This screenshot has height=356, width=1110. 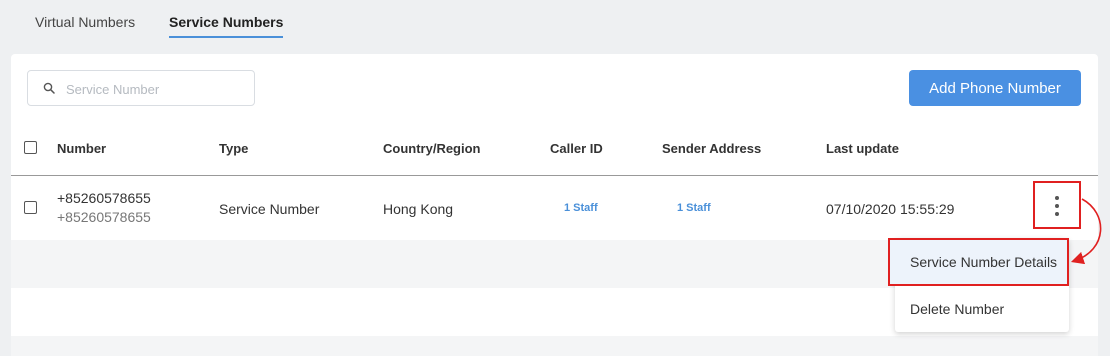 What do you see at coordinates (226, 26) in the screenshot?
I see `tab-service-numbers: Service Numbers` at bounding box center [226, 26].